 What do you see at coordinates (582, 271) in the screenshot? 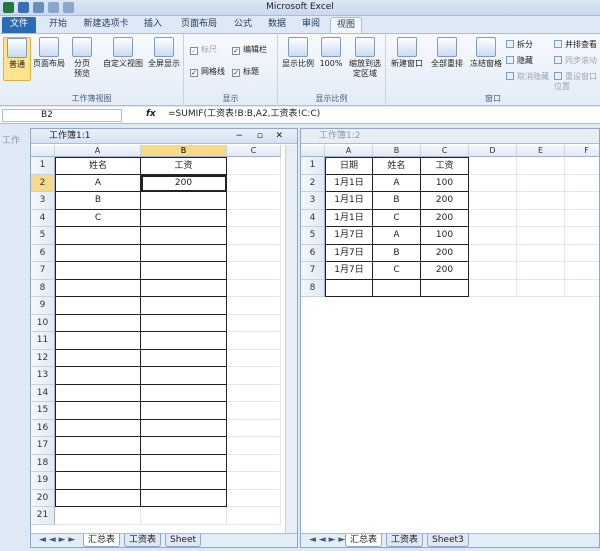
I see `cell-F7` at bounding box center [582, 271].